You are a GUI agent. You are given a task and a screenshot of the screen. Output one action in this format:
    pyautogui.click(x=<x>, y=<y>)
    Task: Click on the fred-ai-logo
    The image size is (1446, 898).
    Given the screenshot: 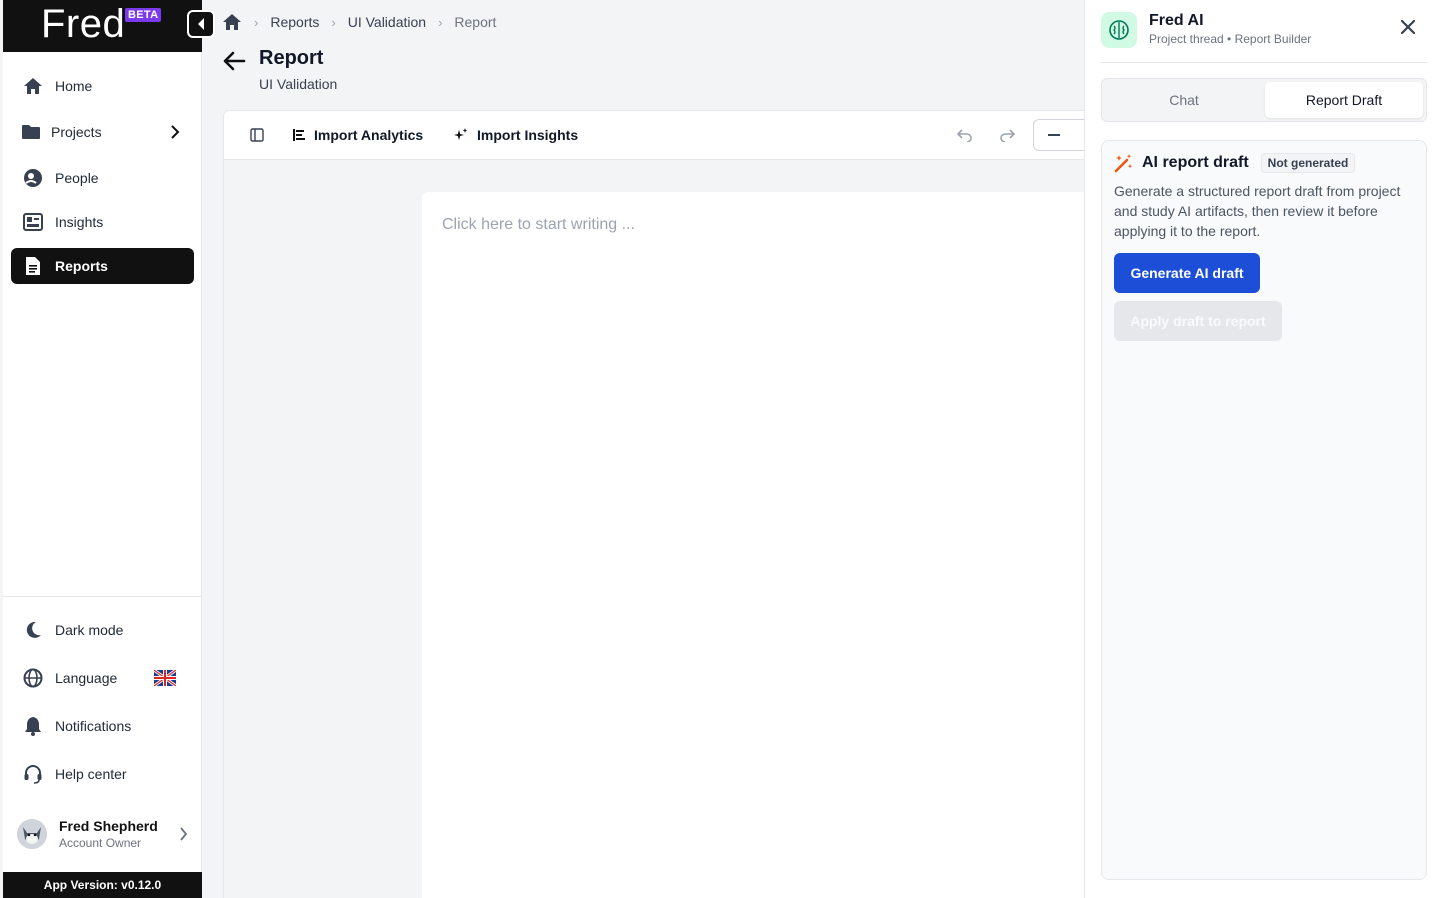 What is the action you would take?
    pyautogui.click(x=1119, y=30)
    